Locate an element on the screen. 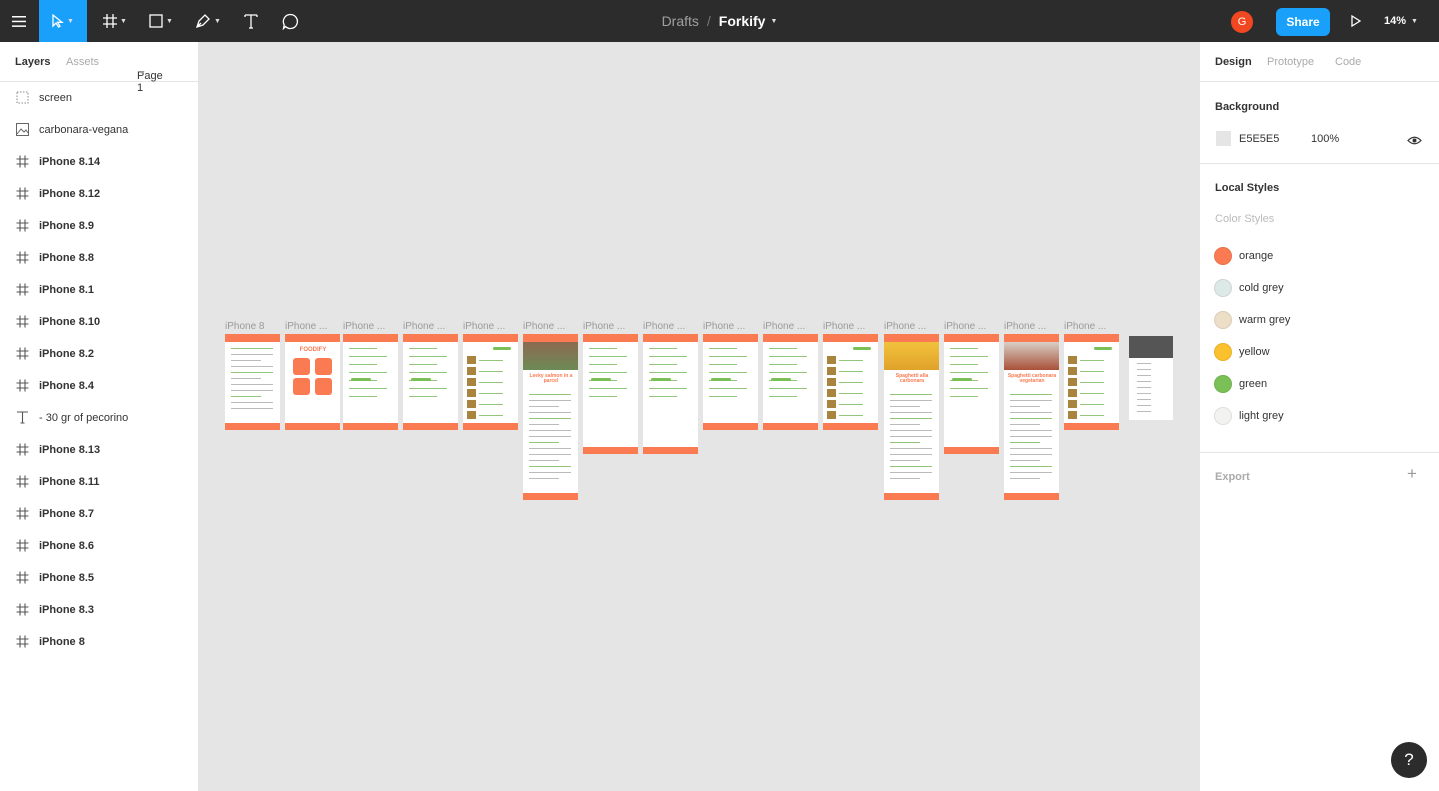  color-style-name: cold grey is located at coordinates (1261, 288).